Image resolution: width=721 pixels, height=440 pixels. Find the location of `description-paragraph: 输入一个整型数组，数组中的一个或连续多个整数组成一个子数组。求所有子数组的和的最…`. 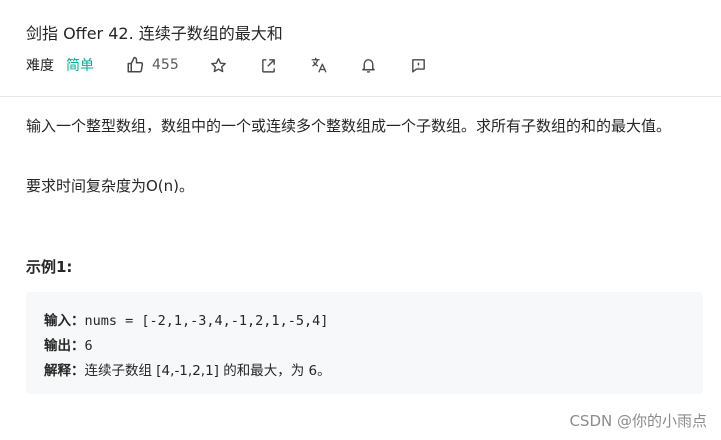

description-paragraph: 输入一个整型数组，数组中的一个或连续多个整数组成一个子数组。求所有子数组的和的最… is located at coordinates (349, 126).